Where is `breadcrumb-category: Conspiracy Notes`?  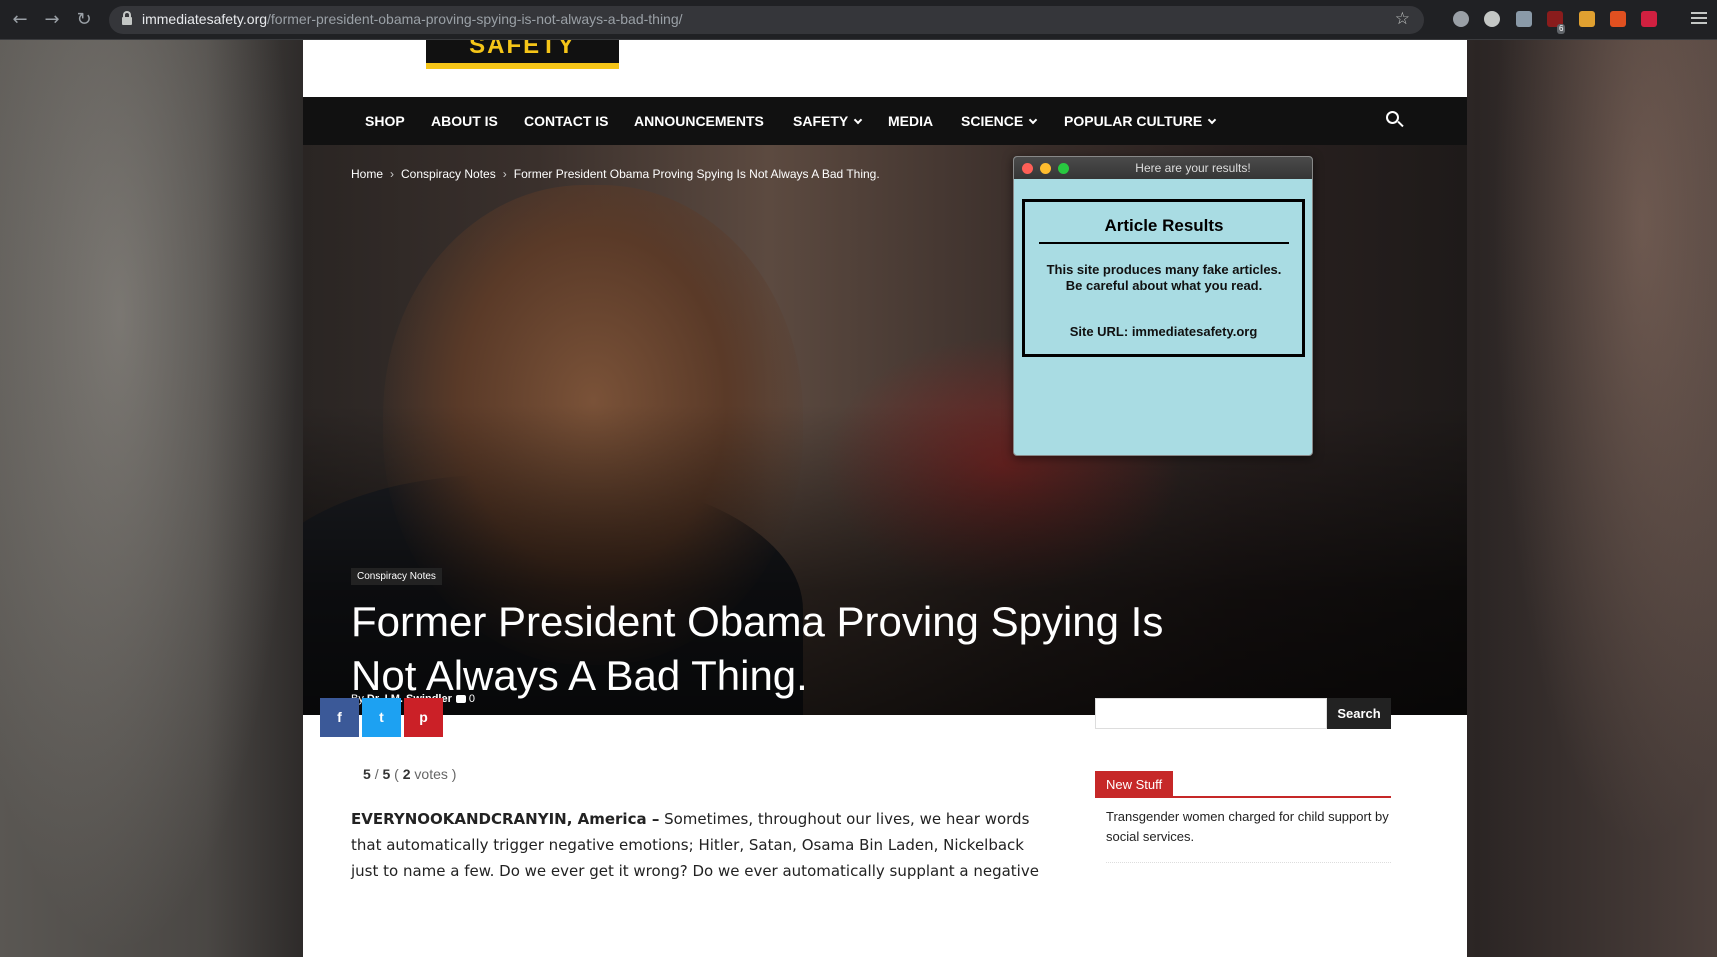 breadcrumb-category: Conspiracy Notes is located at coordinates (448, 174).